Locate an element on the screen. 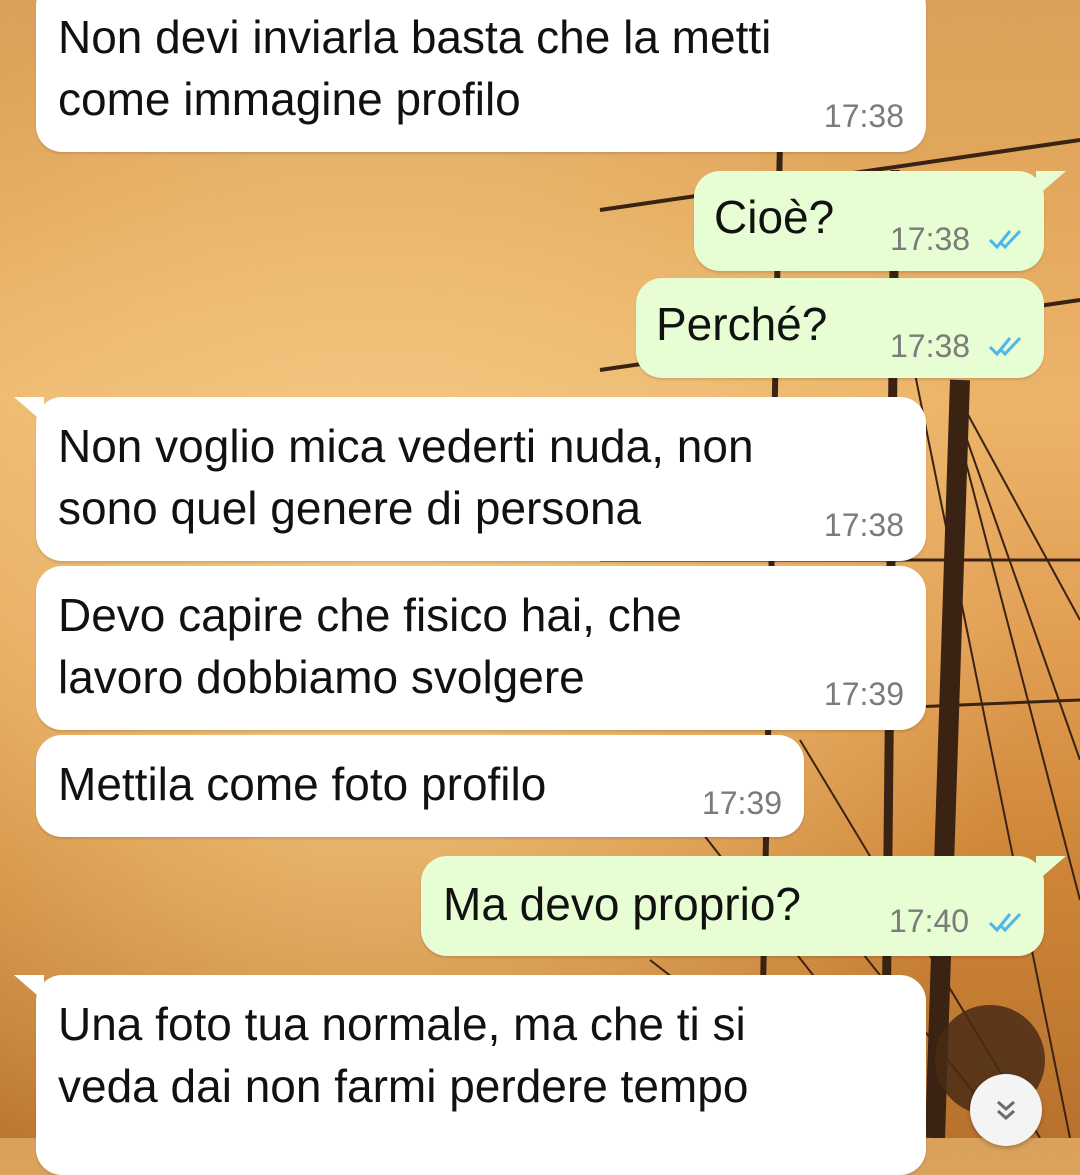 This screenshot has width=1080, height=1175. message-bubble-outgoing: Cioè? 17:38 is located at coordinates (880, 221).